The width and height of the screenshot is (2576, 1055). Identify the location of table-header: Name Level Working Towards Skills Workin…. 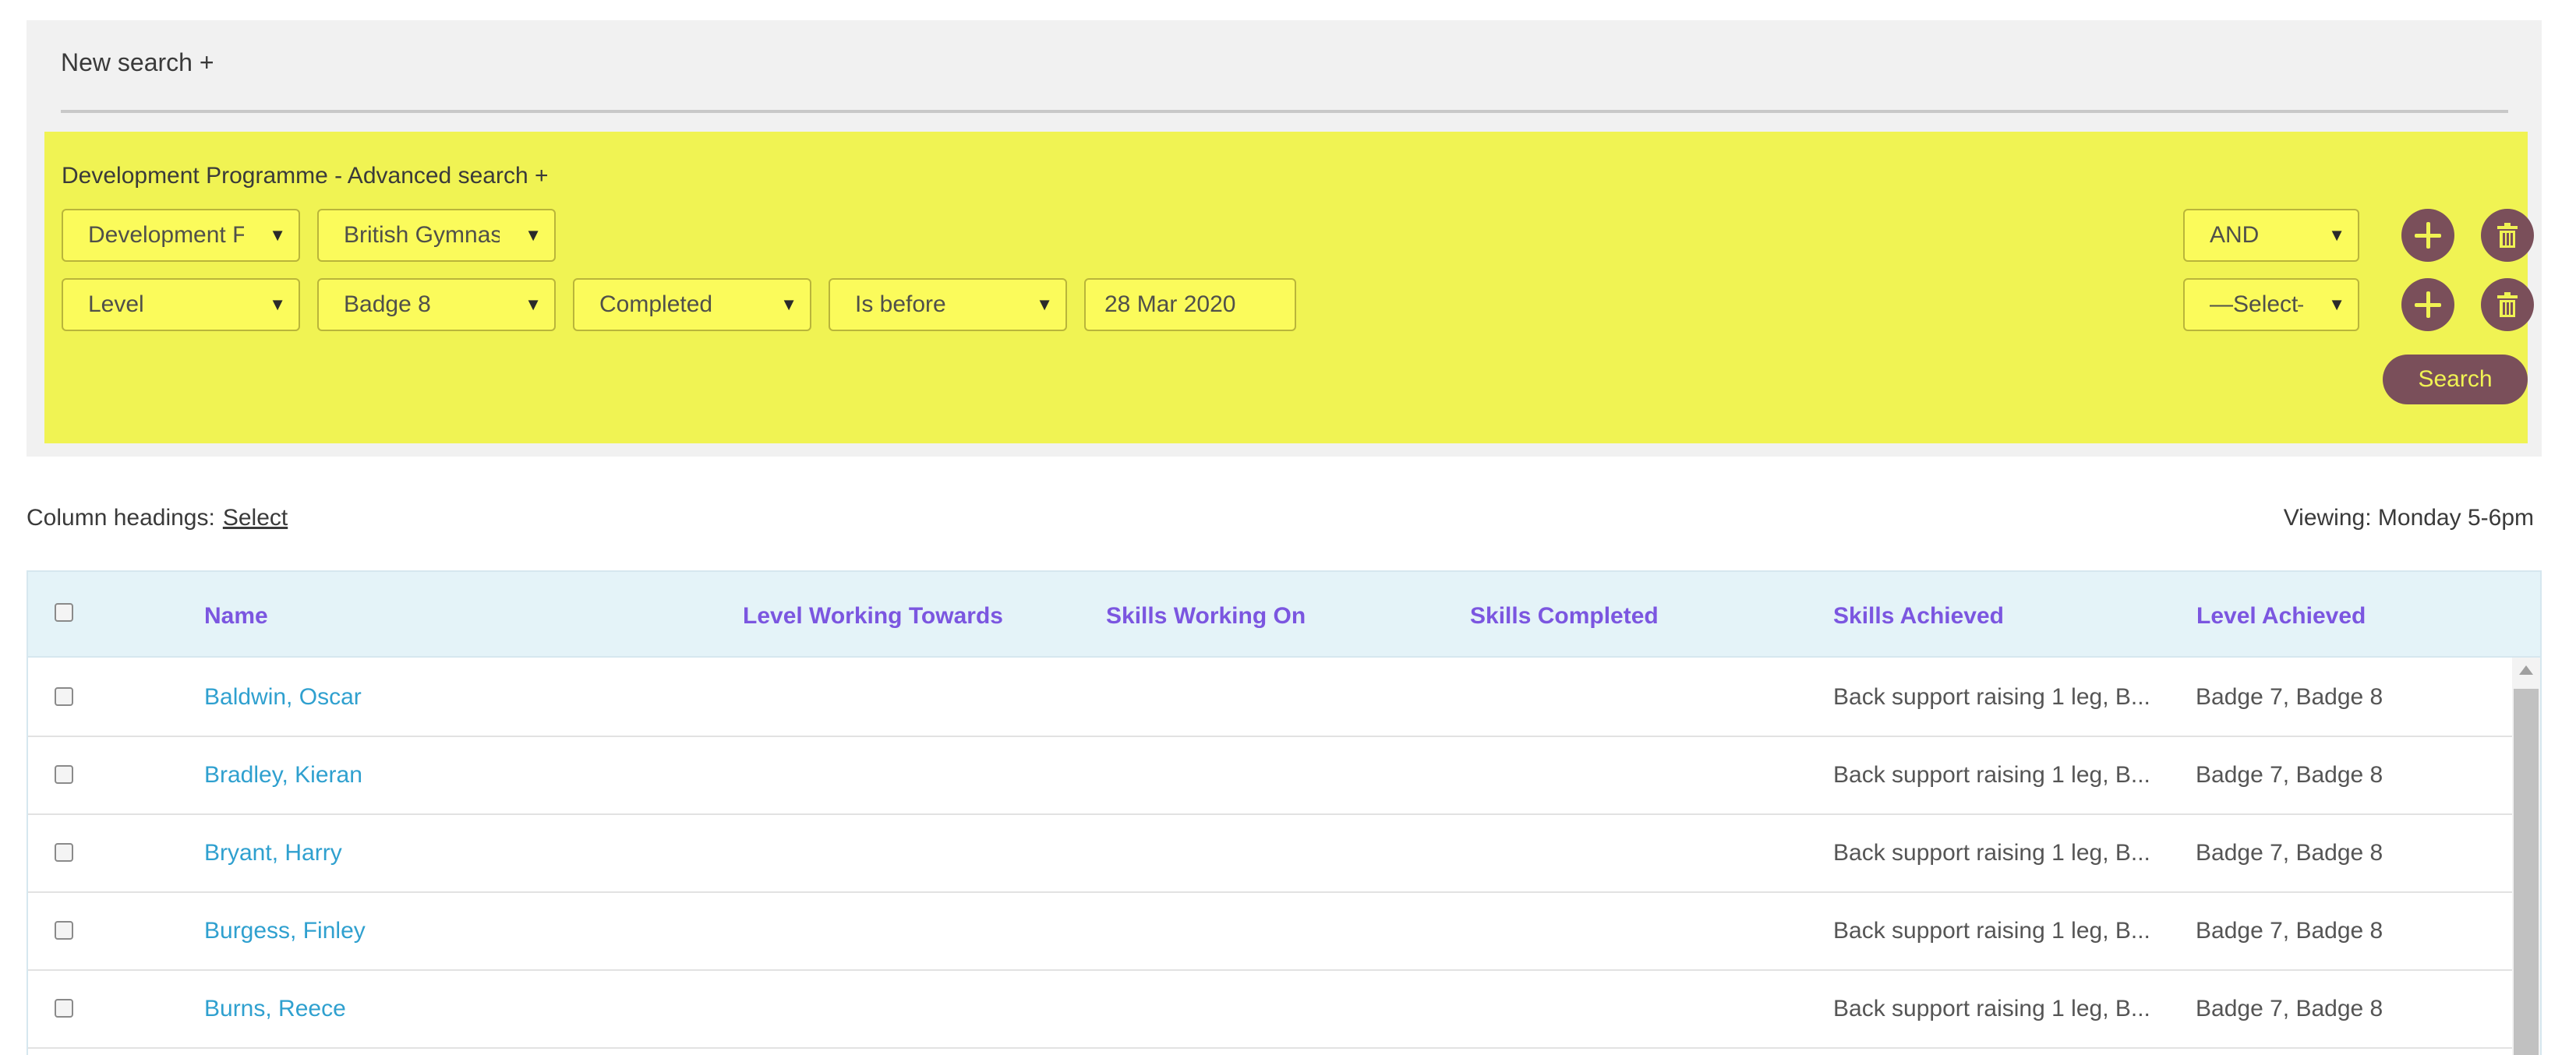
(1284, 615).